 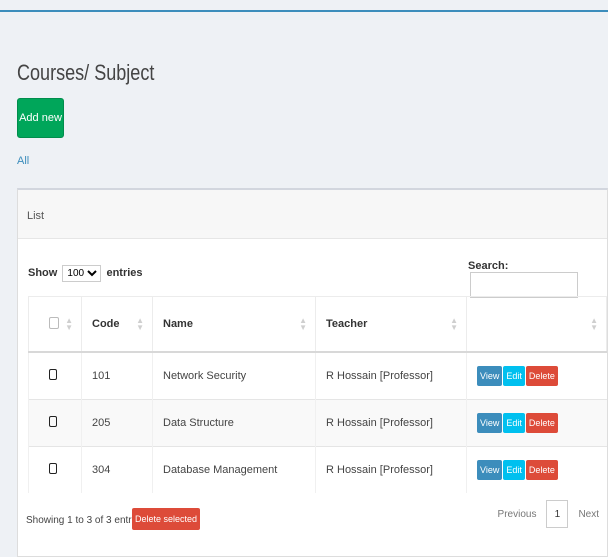 I want to click on actions-header: ▲ ▼, so click(x=536, y=324).